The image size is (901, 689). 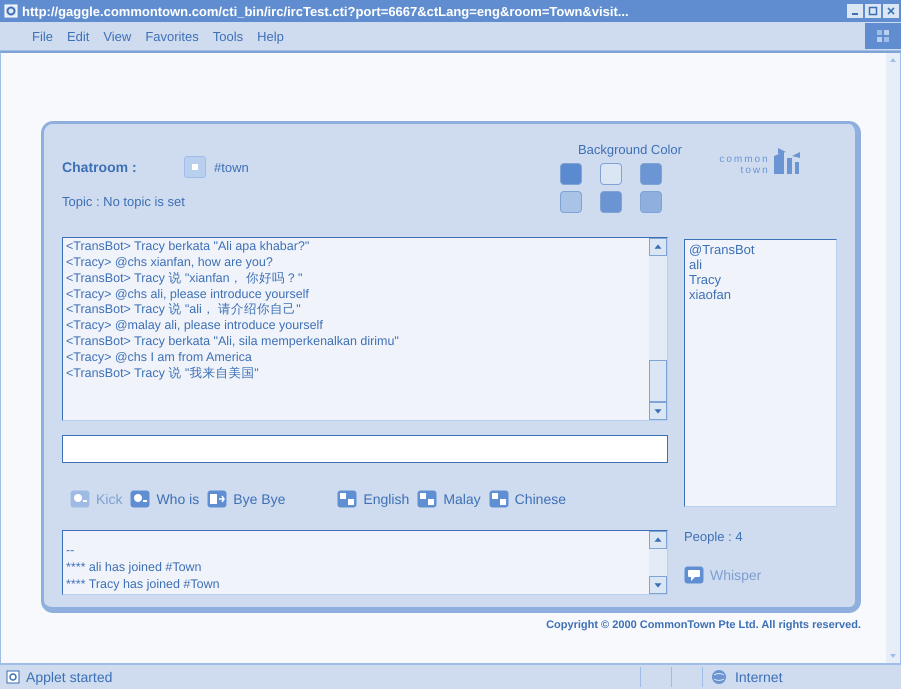 I want to click on user-item: @TransBot, so click(x=760, y=249).